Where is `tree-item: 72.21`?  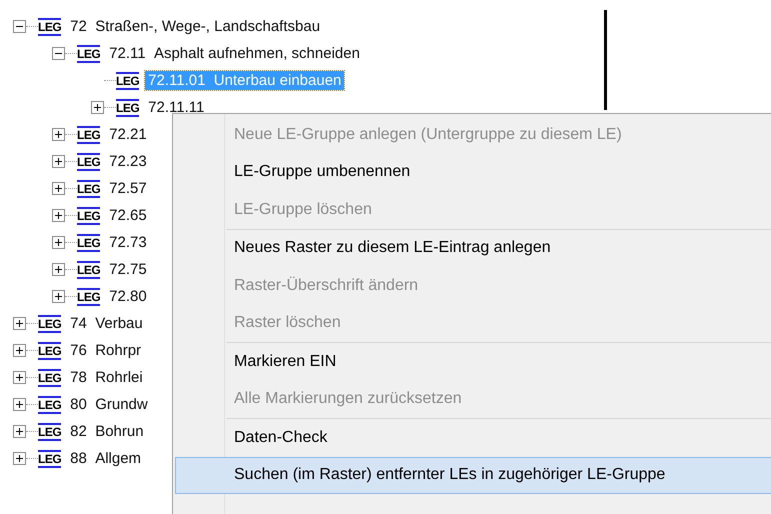
tree-item: 72.21 is located at coordinates (128, 134).